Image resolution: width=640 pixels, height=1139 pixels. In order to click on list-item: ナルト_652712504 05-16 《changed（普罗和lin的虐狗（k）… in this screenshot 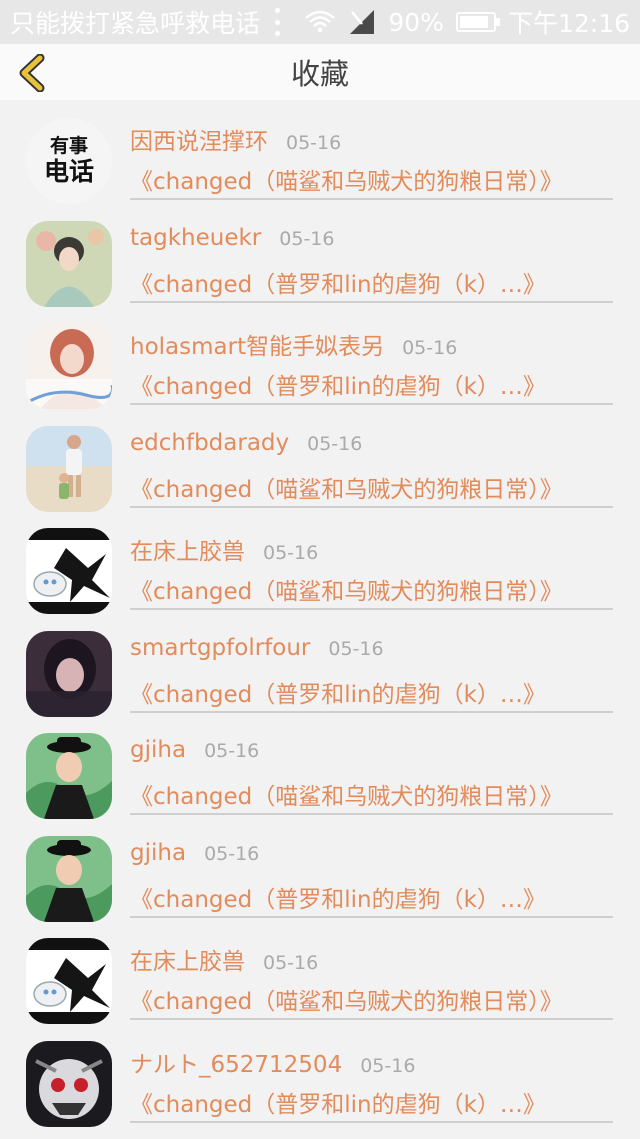, I will do `click(320, 1088)`.